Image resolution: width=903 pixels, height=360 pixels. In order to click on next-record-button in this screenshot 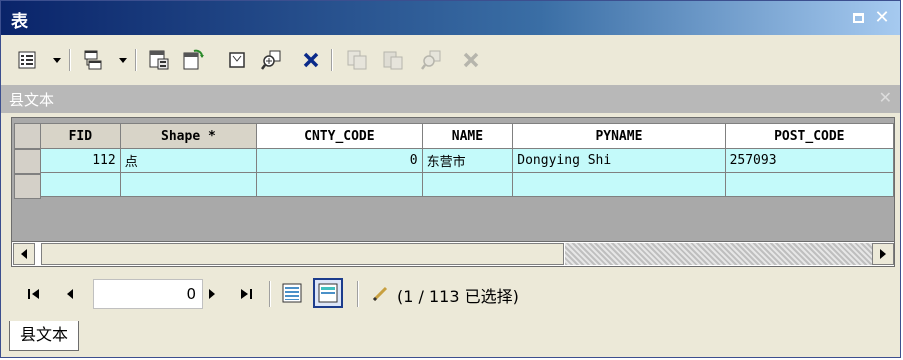, I will do `click(212, 294)`.